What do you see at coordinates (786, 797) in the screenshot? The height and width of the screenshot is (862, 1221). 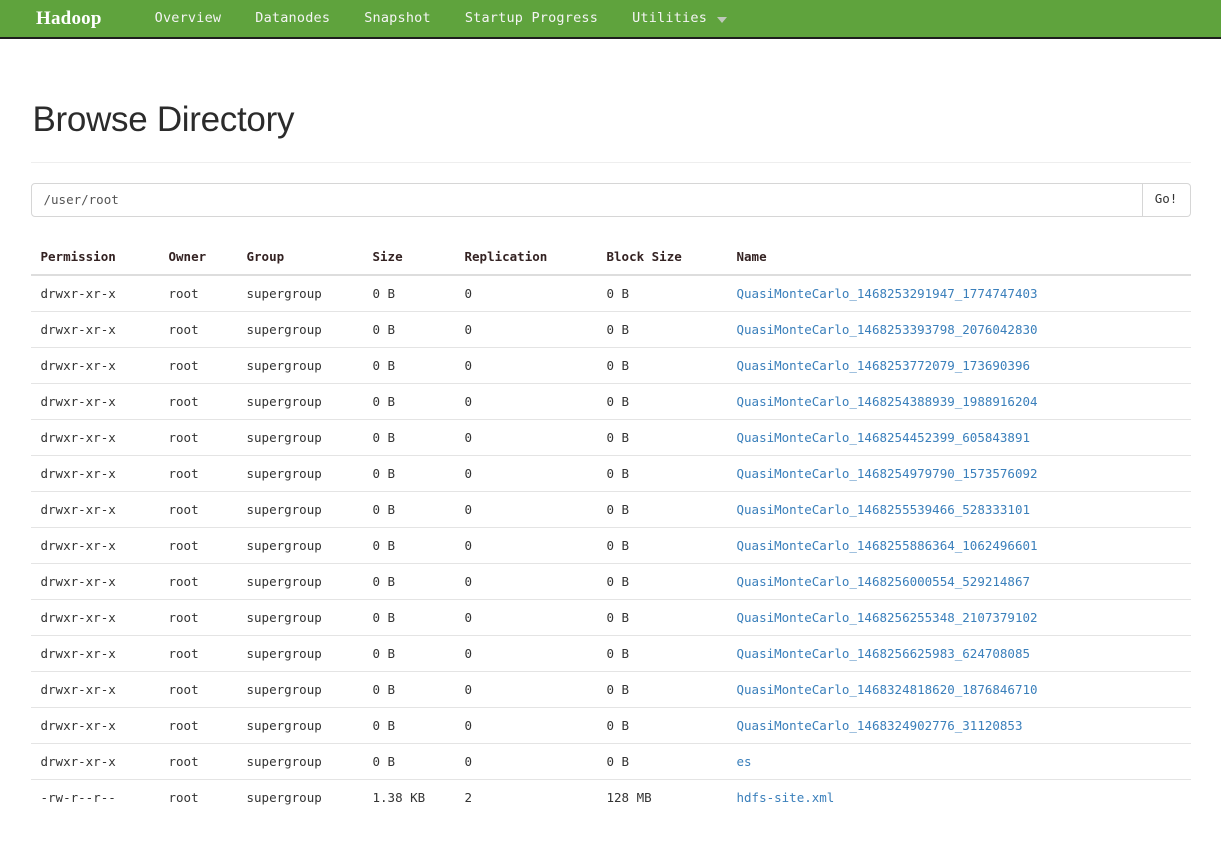 I see `file-name-link: hdfs-site.xml` at bounding box center [786, 797].